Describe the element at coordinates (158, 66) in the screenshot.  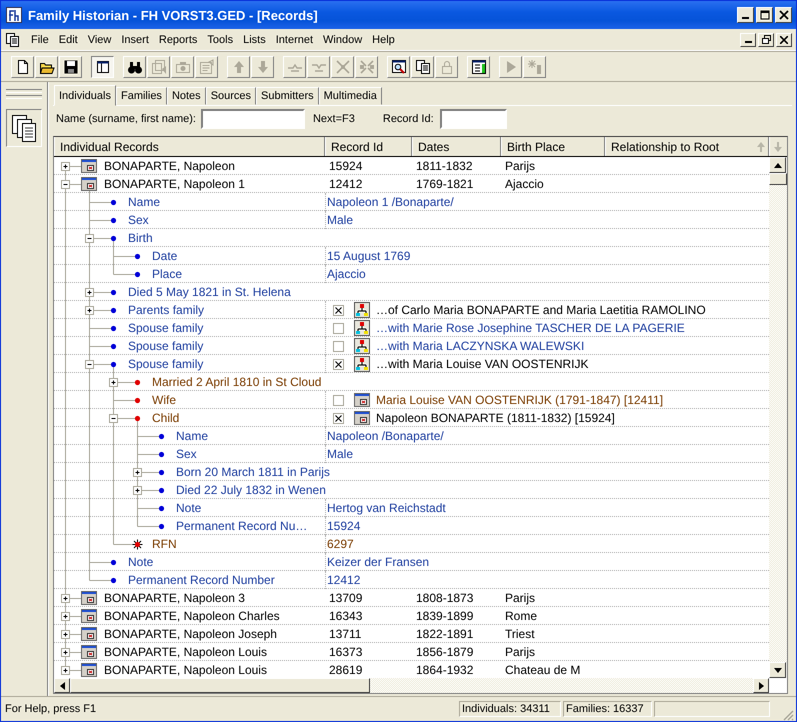
I see `card-stack-icon` at that location.